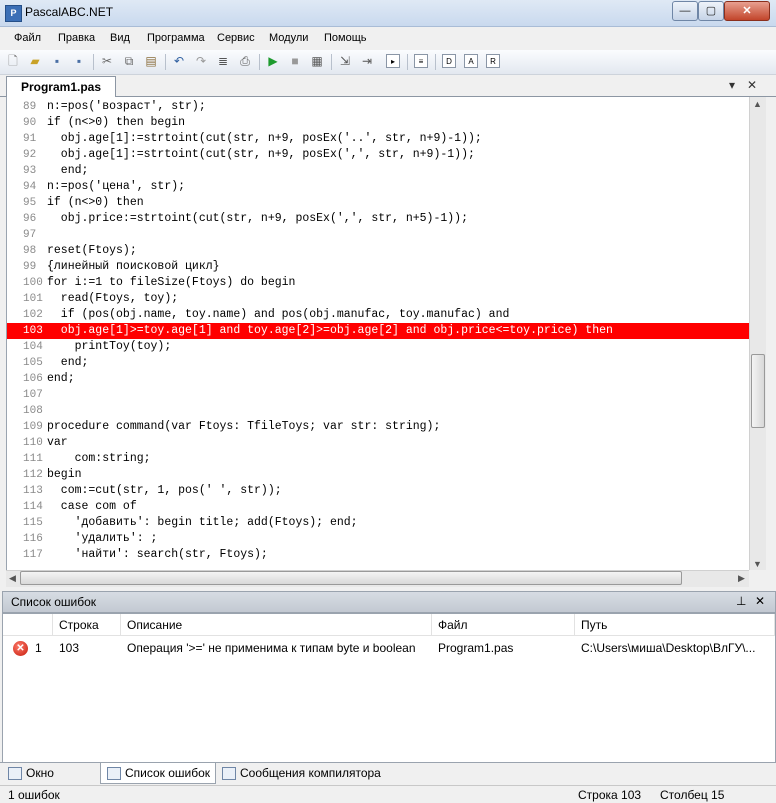 The width and height of the screenshot is (776, 803). I want to click on line-number: 100, so click(33, 283).